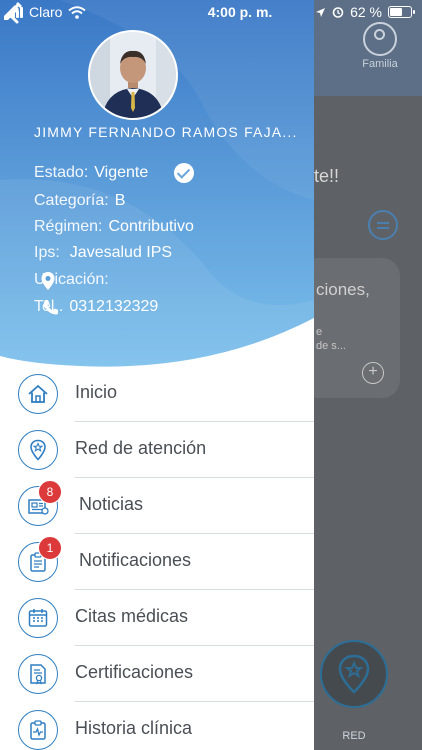 This screenshot has height=750, width=422. What do you see at coordinates (343, 289) in the screenshot?
I see `card-title: ciones,` at bounding box center [343, 289].